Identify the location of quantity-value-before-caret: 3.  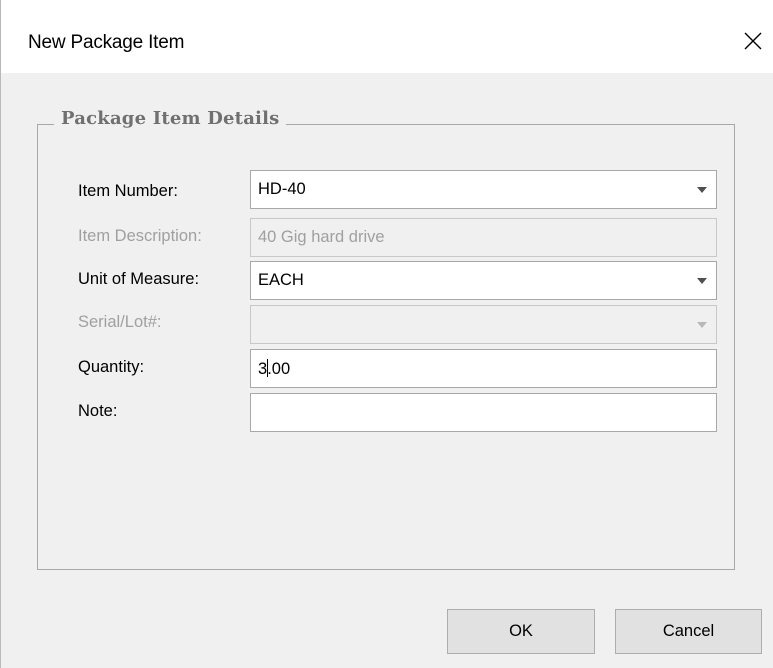
(263, 369).